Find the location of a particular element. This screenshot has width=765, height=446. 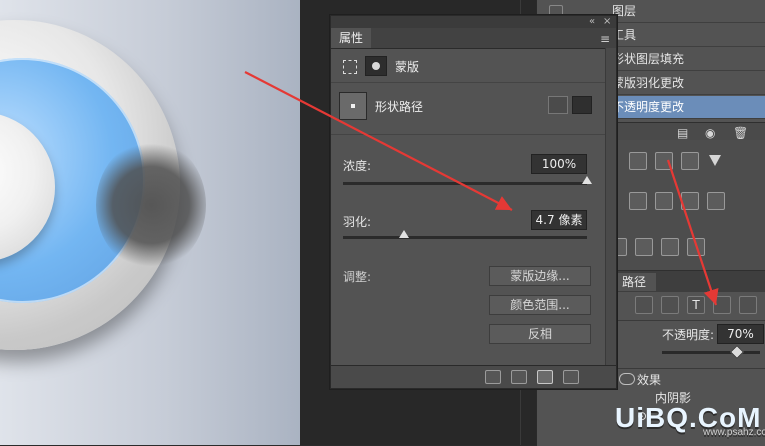

properties-bottom-bar is located at coordinates (473, 376).